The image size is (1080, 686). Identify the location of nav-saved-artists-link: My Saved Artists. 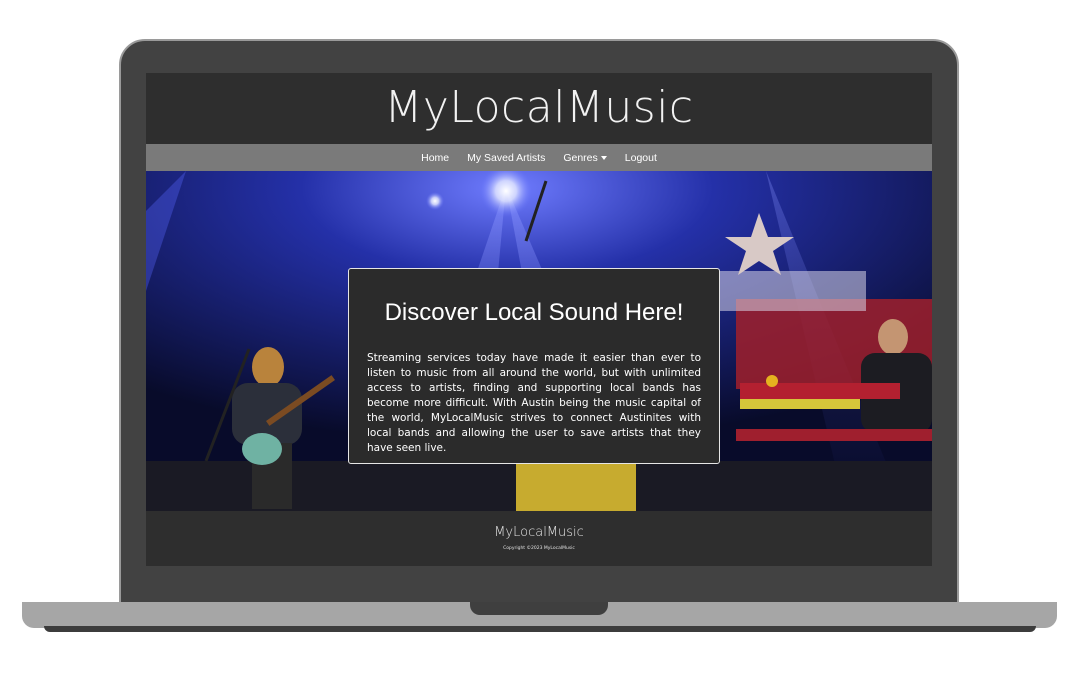
(506, 158).